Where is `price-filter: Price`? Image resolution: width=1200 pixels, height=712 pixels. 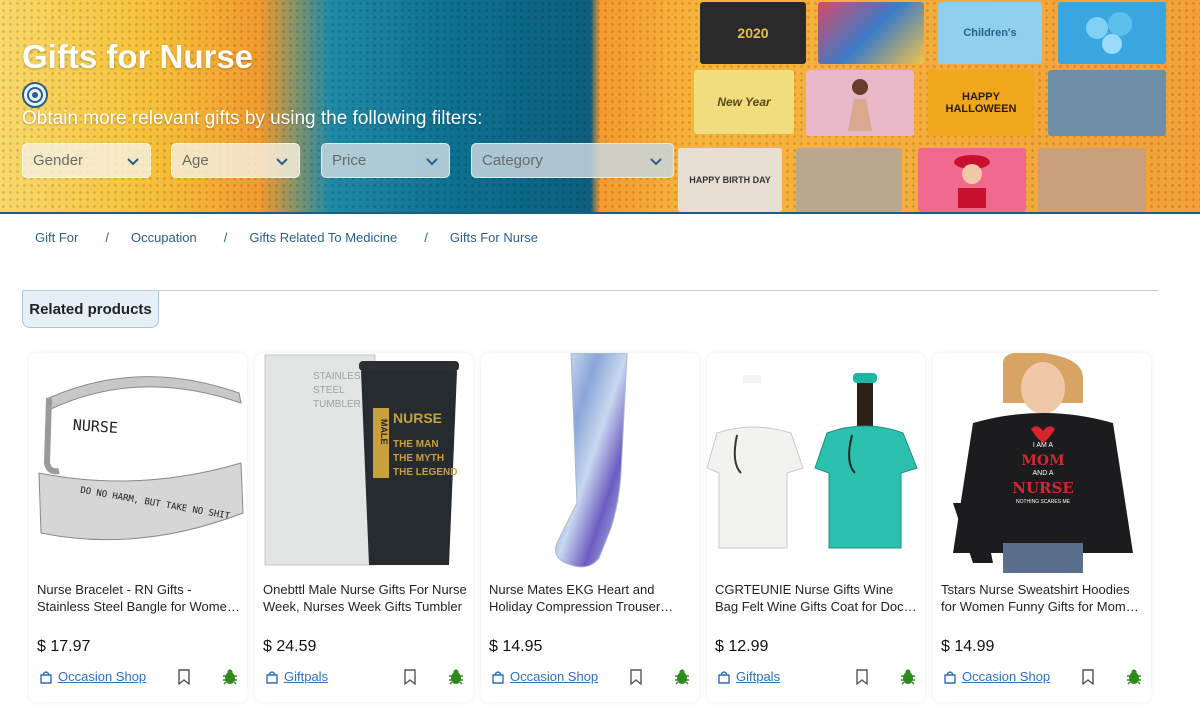 price-filter: Price is located at coordinates (385, 160).